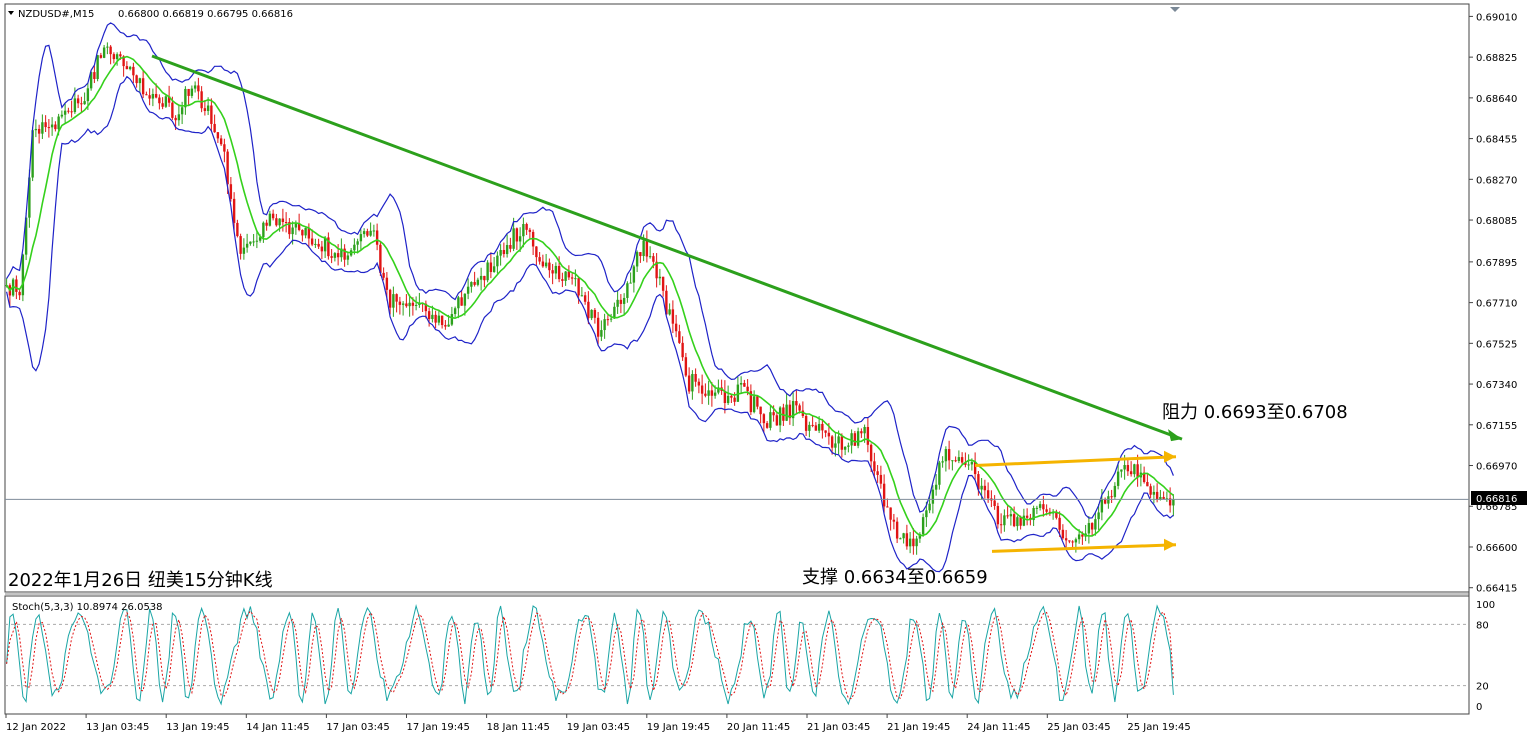 Image resolution: width=1530 pixels, height=744 pixels. Describe the element at coordinates (758, 727) in the screenshot. I see `time-tick-label: 20 Jan 11:45` at that location.